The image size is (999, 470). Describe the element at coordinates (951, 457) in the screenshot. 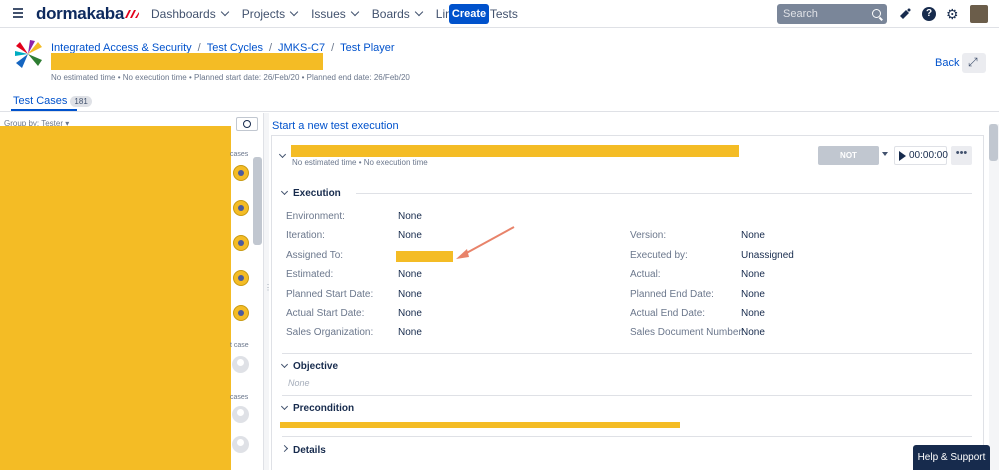

I see `help-support-button: Help & Support` at that location.